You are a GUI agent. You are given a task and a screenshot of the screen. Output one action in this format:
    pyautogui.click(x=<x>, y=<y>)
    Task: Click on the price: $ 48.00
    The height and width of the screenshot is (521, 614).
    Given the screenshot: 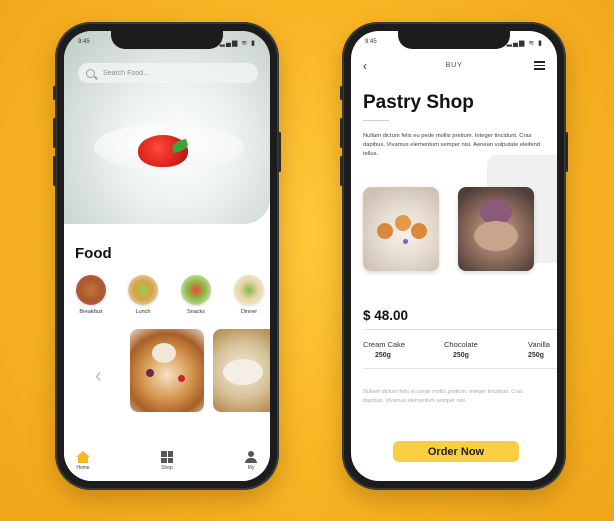 What is the action you would take?
    pyautogui.click(x=386, y=315)
    